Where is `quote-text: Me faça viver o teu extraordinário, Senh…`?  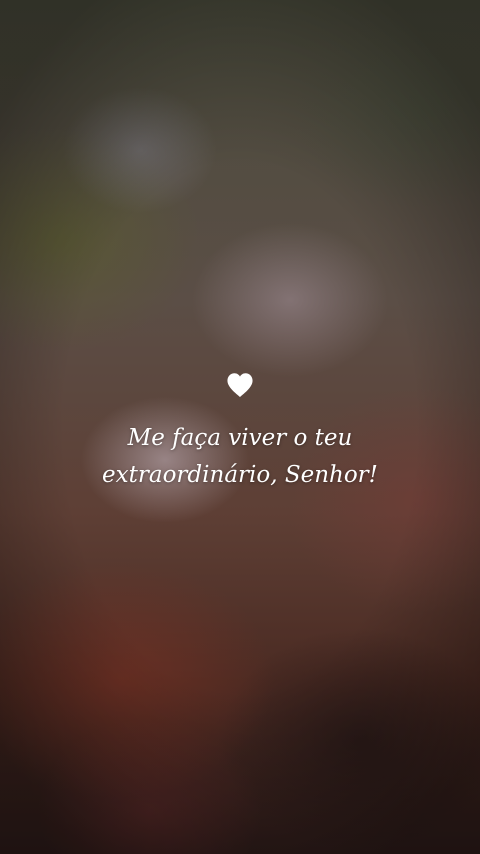 quote-text: Me faça viver o teu extraordinário, Senh… is located at coordinates (240, 457).